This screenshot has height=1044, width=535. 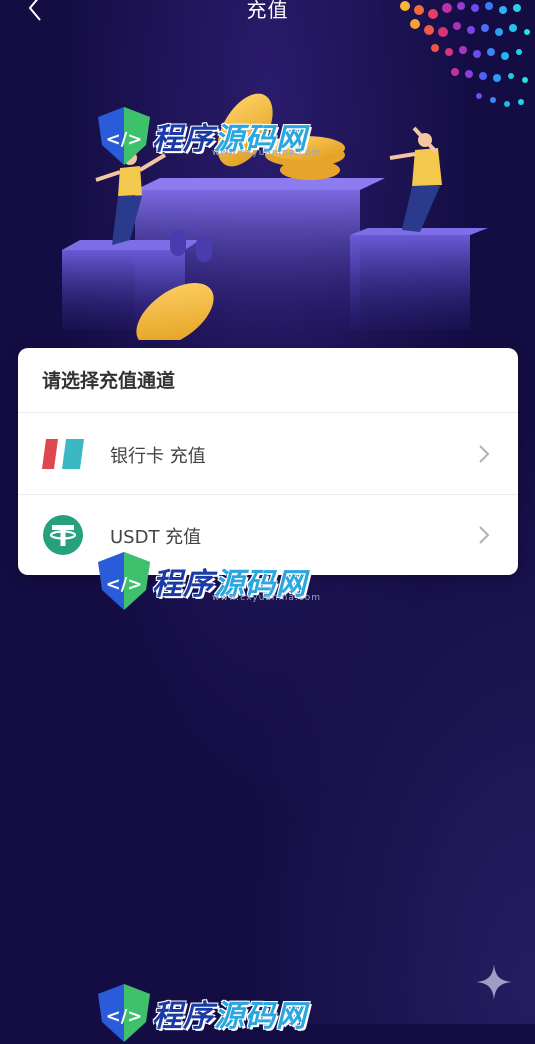 What do you see at coordinates (109, 381) in the screenshot?
I see `card-title: 请选择充值通道` at bounding box center [109, 381].